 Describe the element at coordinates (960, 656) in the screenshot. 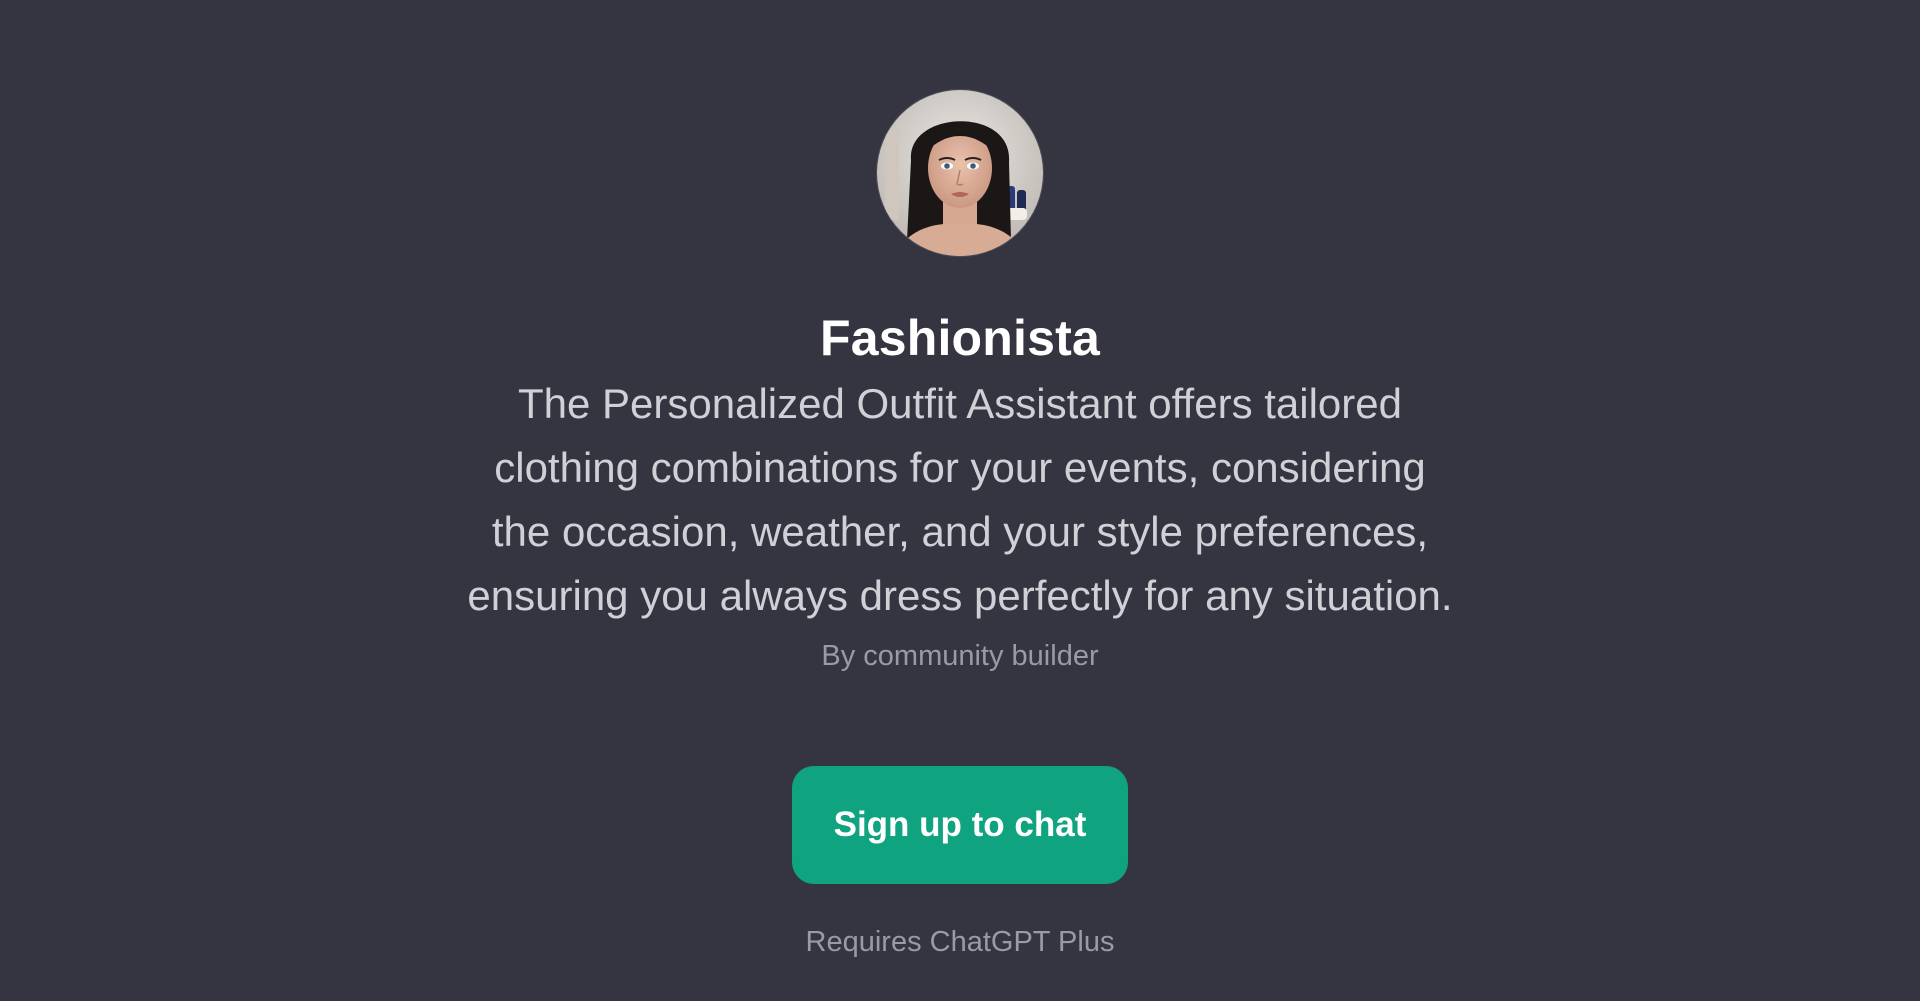

I see `gpt-author: By community builder` at that location.